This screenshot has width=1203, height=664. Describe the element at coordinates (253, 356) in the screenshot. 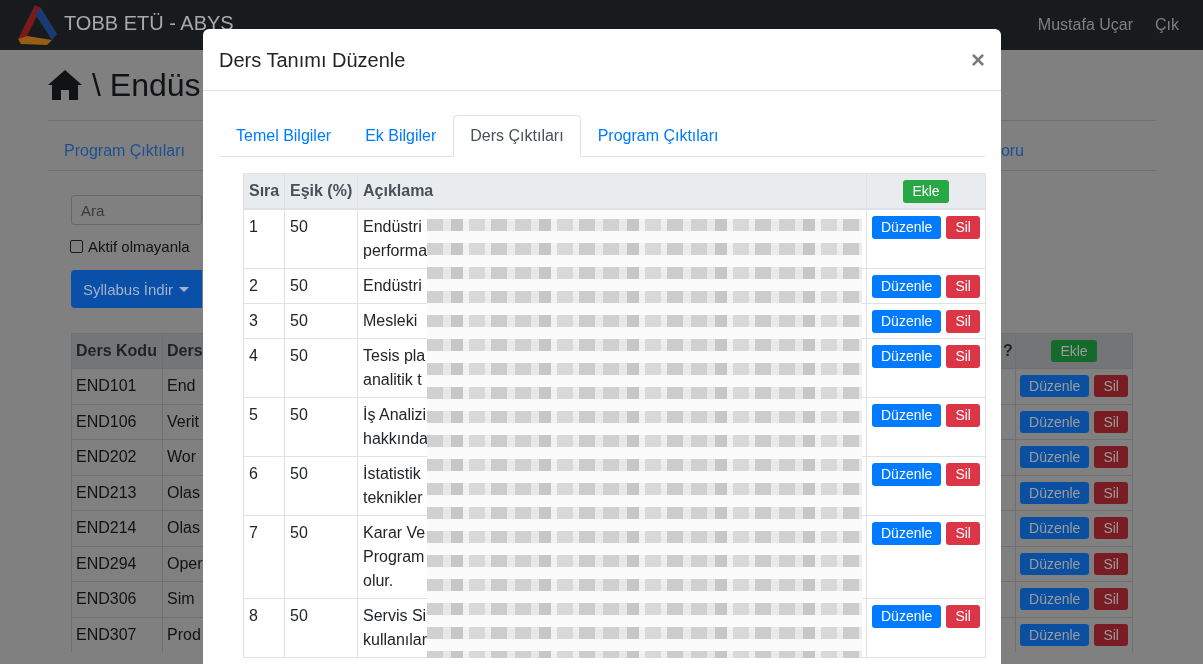

I see `row-number: 4` at that location.